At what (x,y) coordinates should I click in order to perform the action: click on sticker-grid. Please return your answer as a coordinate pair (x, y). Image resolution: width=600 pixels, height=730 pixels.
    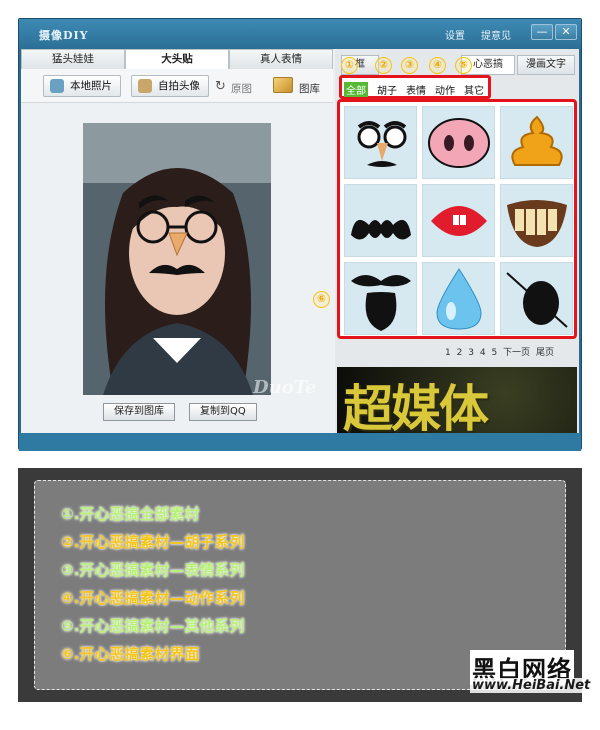
    Looking at the image, I should click on (457, 219).